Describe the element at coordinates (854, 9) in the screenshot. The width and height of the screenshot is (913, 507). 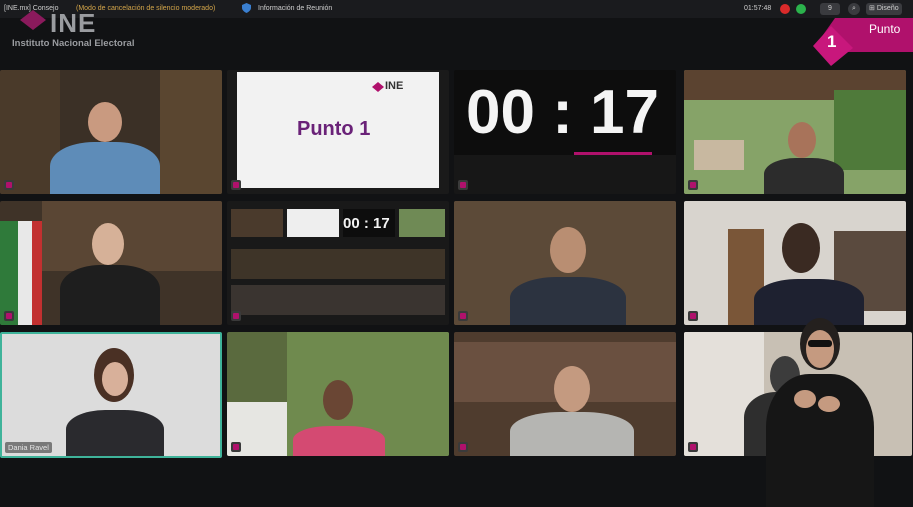
I see `search-icon: ⌕` at that location.